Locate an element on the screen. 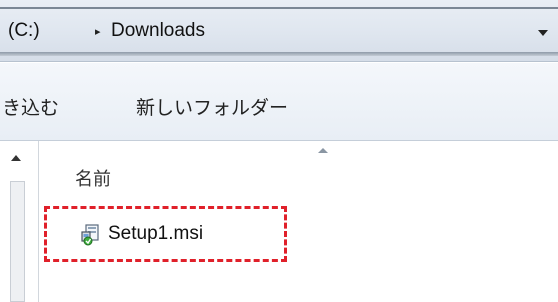 The width and height of the screenshot is (558, 302). new-folder-button: 新しいフォルダー is located at coordinates (212, 106).